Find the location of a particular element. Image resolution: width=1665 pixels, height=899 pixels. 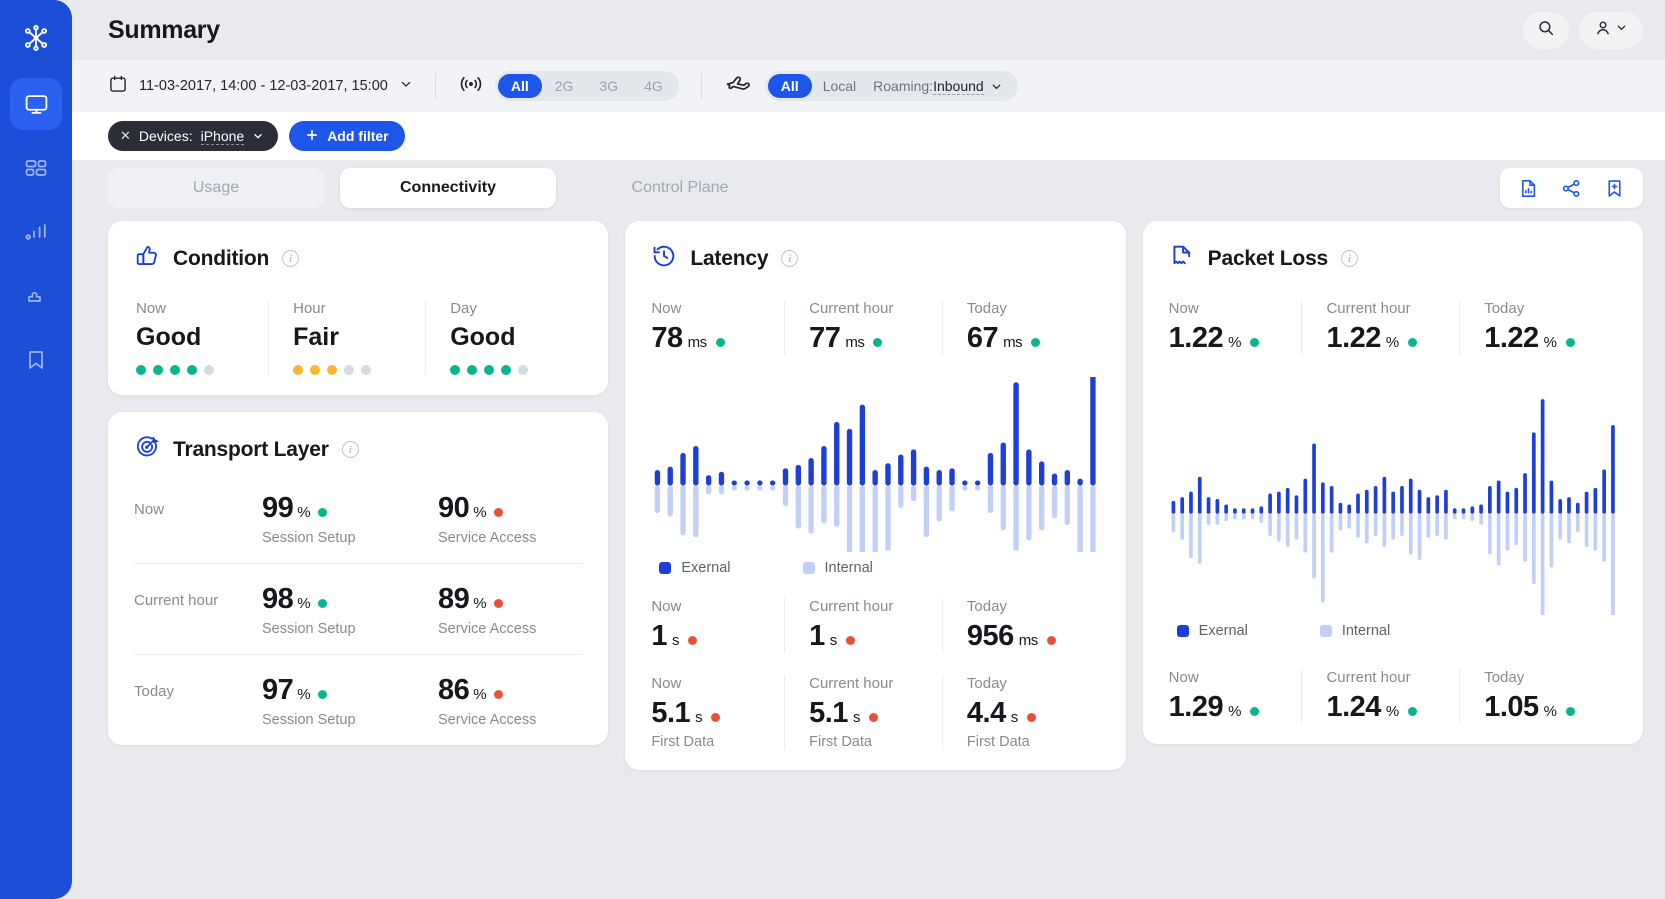

condition-cell-hour: Hour Fair is located at coordinates (346, 337).